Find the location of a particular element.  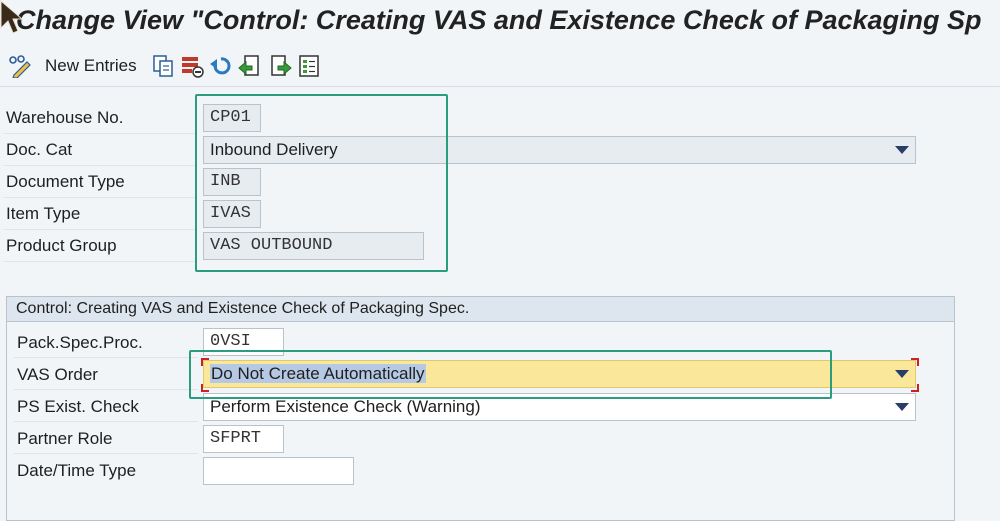

delete-icon is located at coordinates (192, 66).